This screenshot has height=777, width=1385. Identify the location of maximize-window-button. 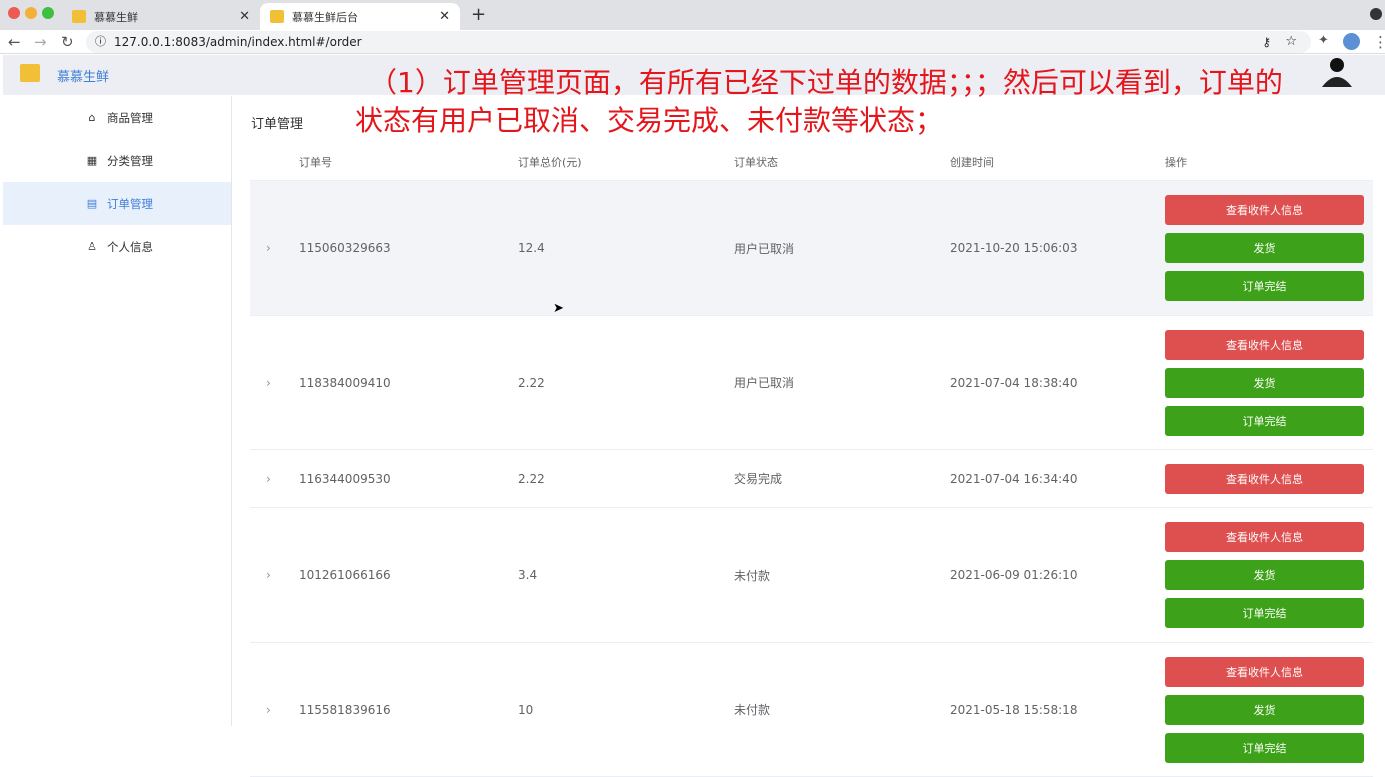
(48, 13).